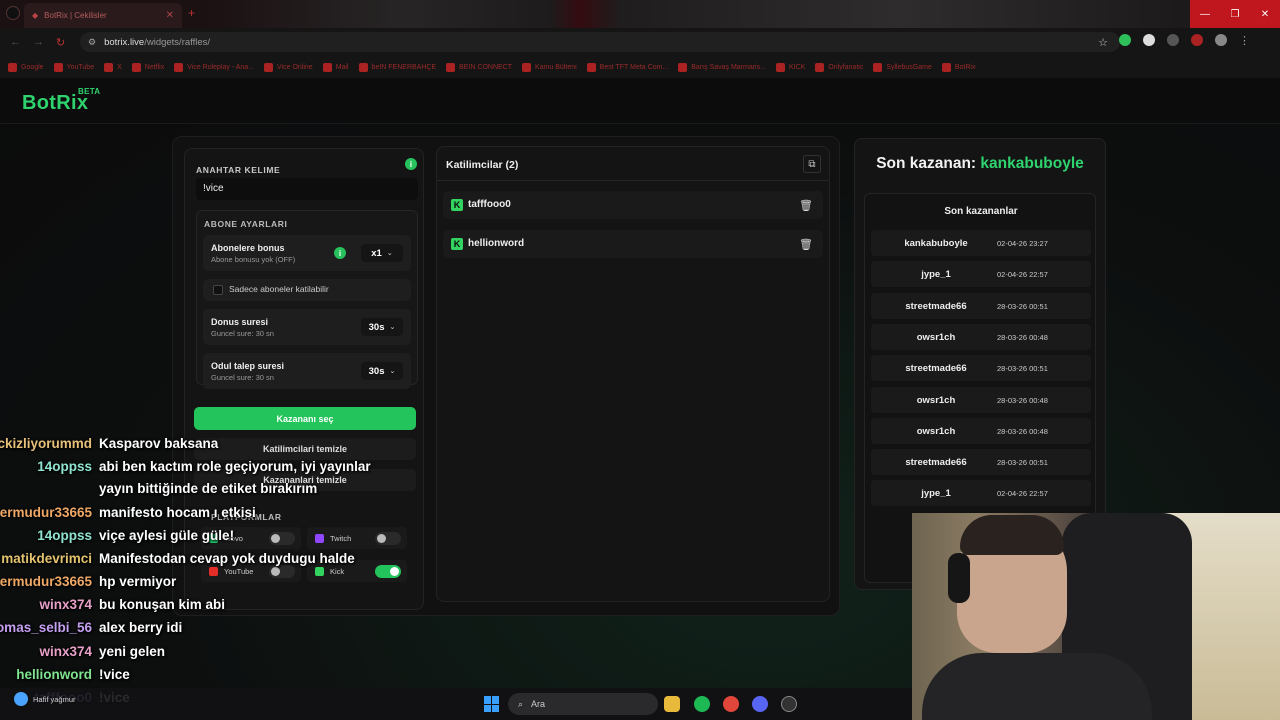 This screenshot has width=1280, height=720. I want to click on url-bar: ⚙ botrix.live/widgets/raffles/ ☆, so click(600, 42).